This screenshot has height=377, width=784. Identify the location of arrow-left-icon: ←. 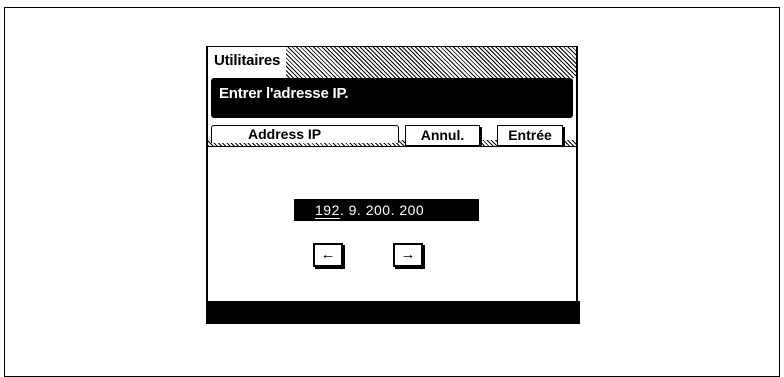
(328, 254).